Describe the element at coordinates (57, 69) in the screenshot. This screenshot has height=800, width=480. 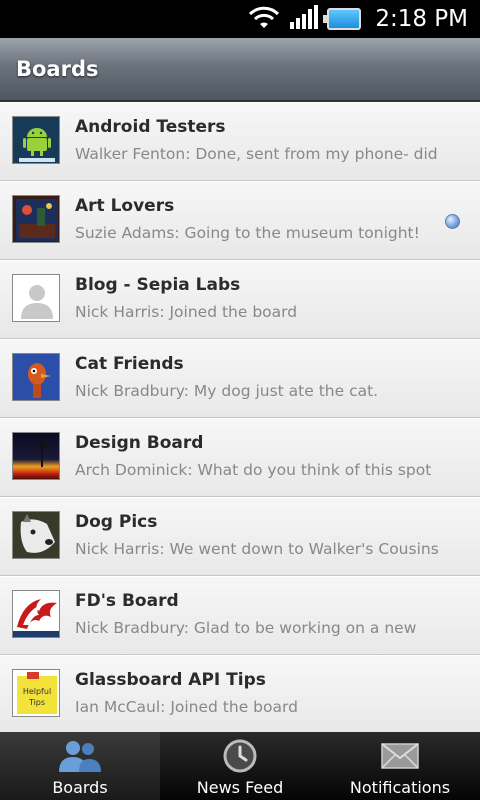
I see `page-title: Boards` at that location.